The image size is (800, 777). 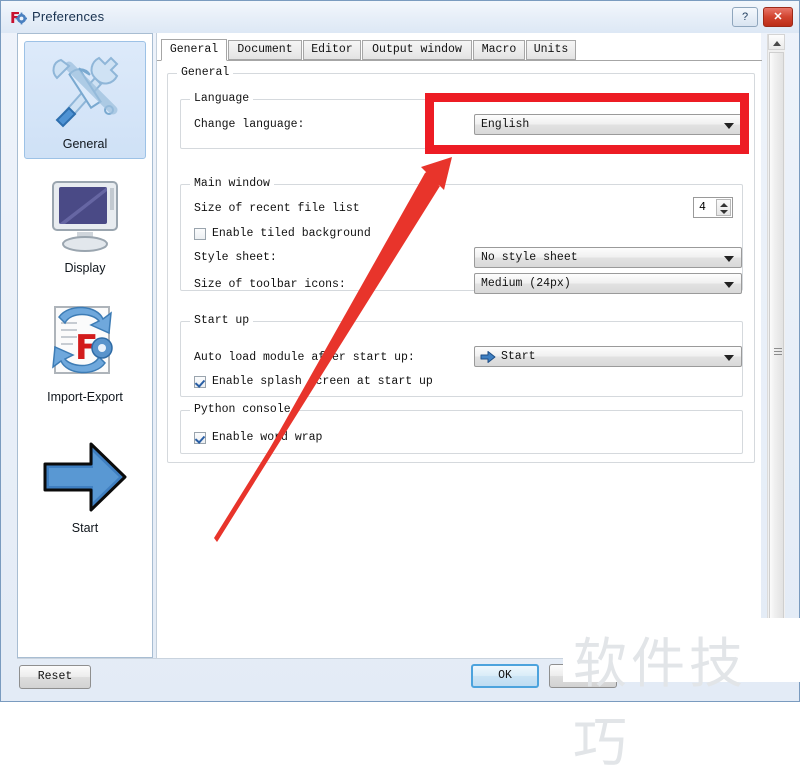 I want to click on splash-screen-label: Enable splash screen at start up, so click(x=322, y=381).